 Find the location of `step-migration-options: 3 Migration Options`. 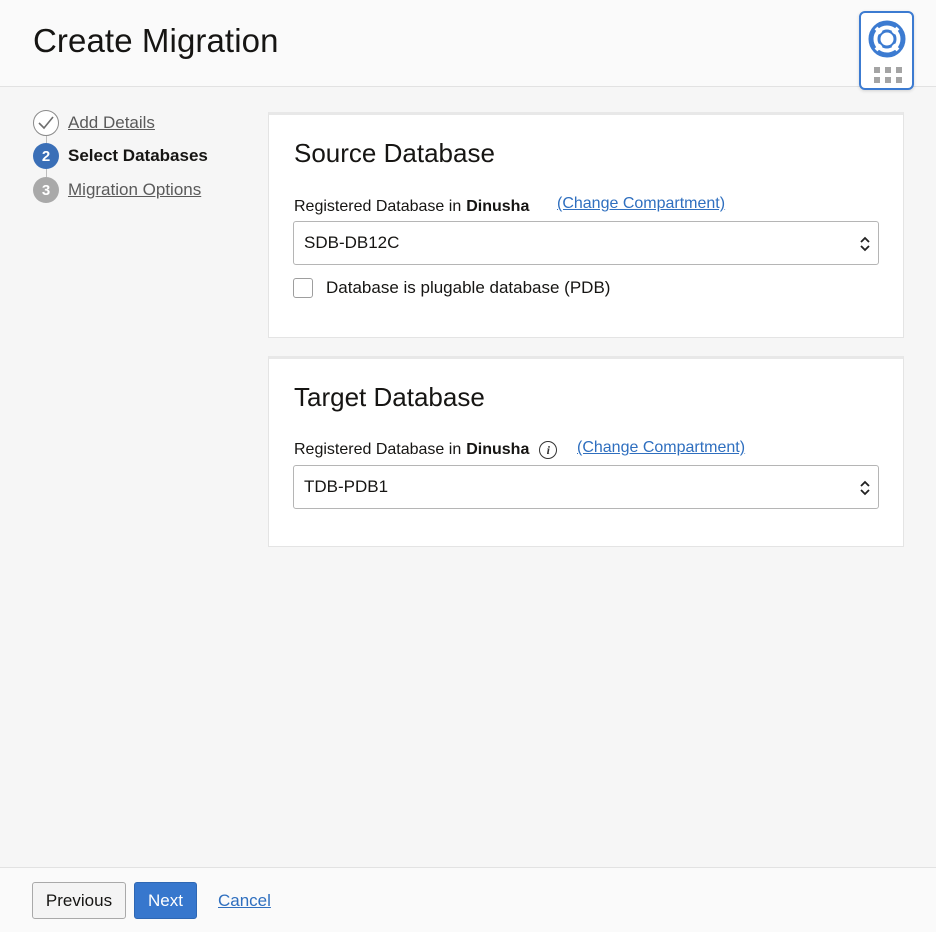

step-migration-options: 3 Migration Options is located at coordinates (117, 190).